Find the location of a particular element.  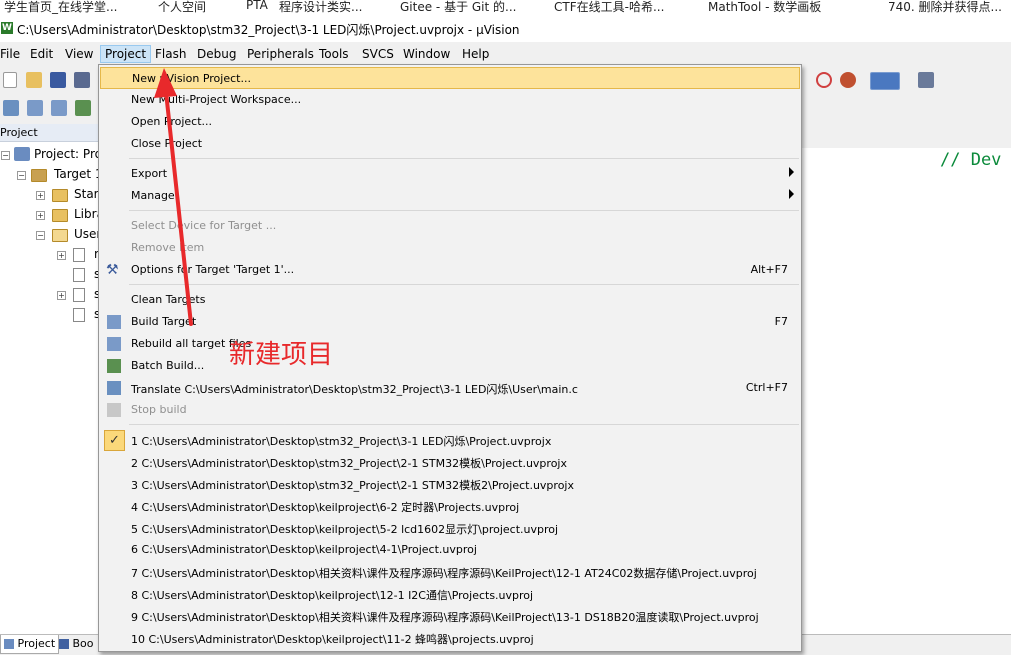

project-pane-header: Project is located at coordinates (50, 133).